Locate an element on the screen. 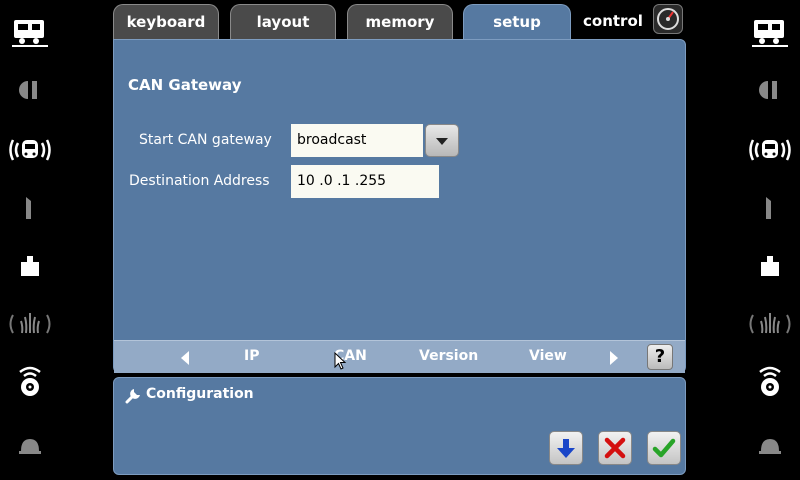 The height and width of the screenshot is (480, 800). tab-setup: setup is located at coordinates (517, 22).